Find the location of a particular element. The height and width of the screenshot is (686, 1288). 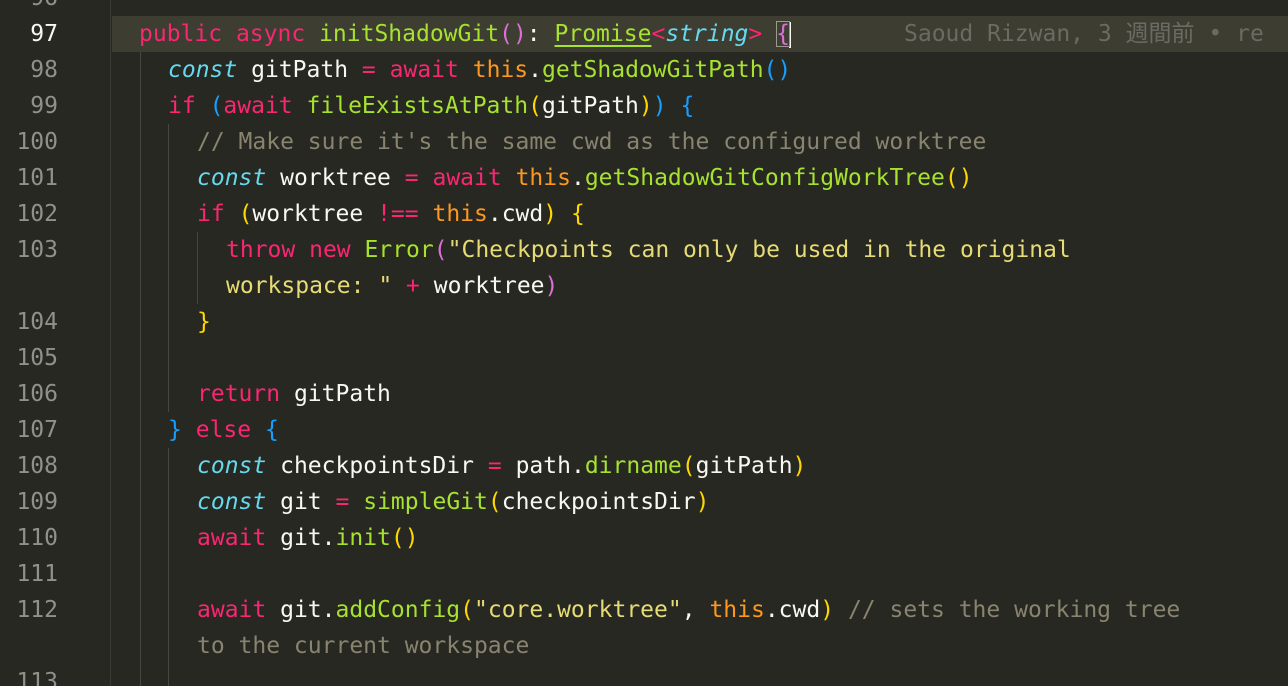

variable: checkpointsDir is located at coordinates (377, 466).